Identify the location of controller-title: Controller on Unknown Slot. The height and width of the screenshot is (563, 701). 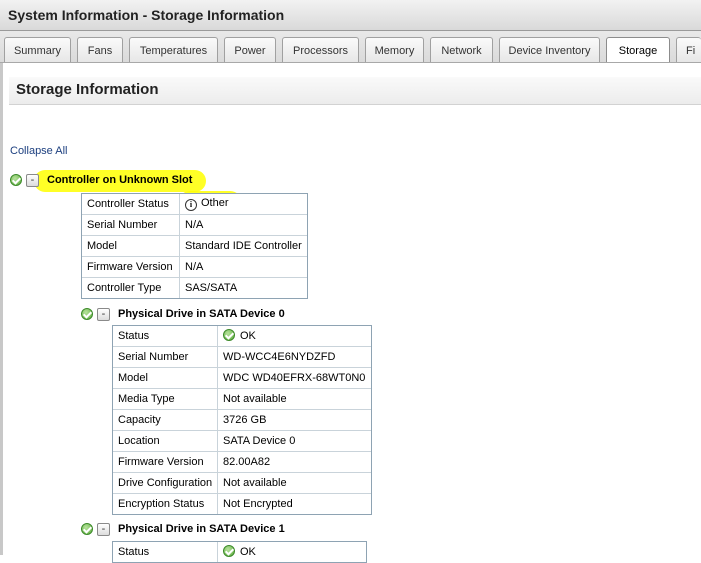
(120, 180).